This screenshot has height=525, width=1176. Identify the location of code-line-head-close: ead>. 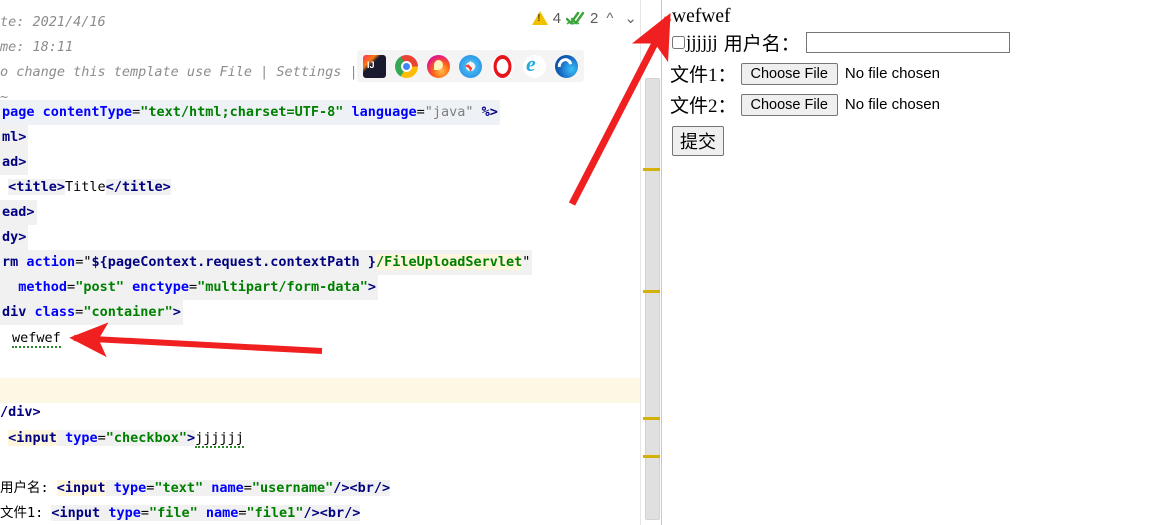
(18, 212).